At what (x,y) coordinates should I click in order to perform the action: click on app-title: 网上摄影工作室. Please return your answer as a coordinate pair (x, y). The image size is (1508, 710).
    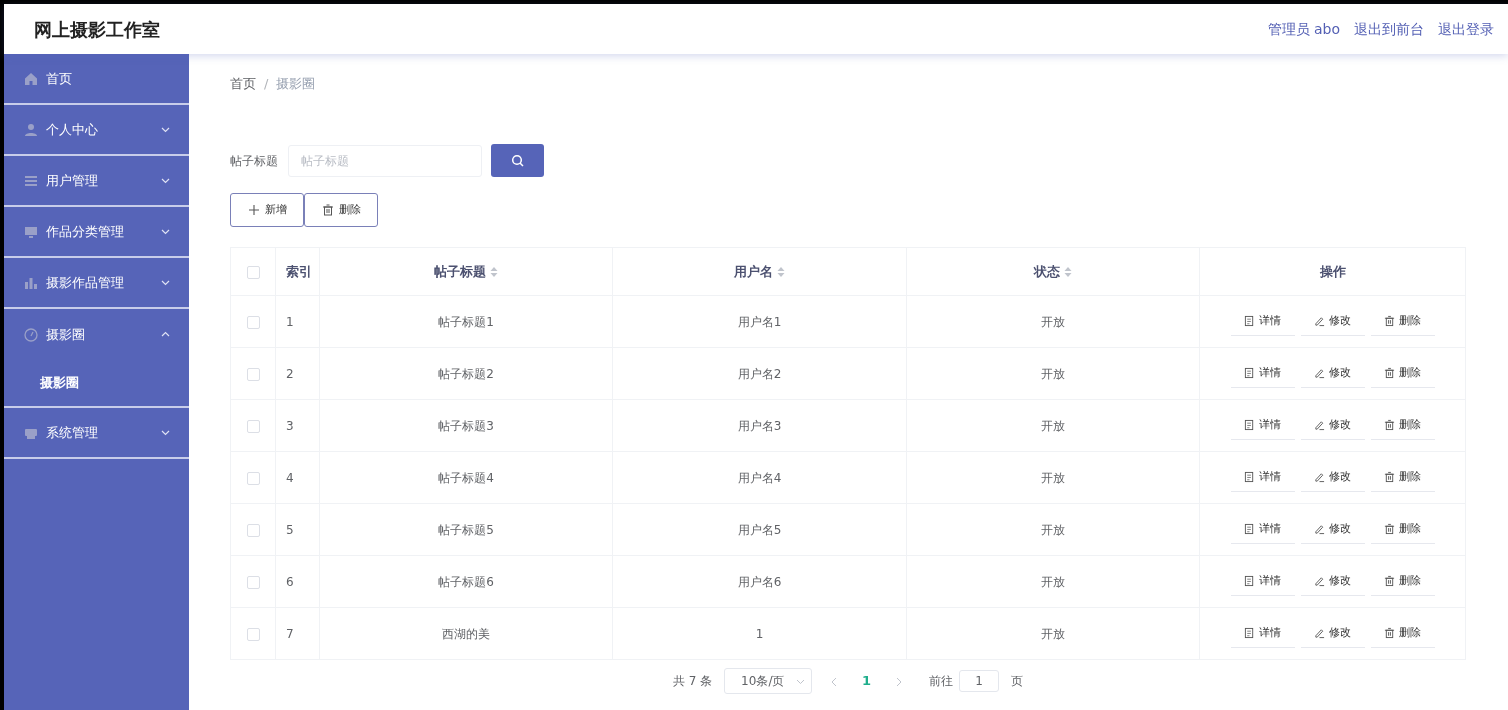
    Looking at the image, I should click on (97, 29).